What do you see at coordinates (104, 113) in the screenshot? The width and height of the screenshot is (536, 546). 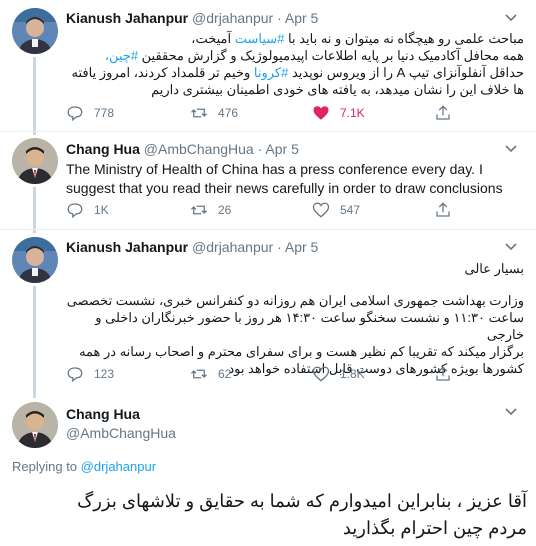 I see `reply-count: 778` at bounding box center [104, 113].